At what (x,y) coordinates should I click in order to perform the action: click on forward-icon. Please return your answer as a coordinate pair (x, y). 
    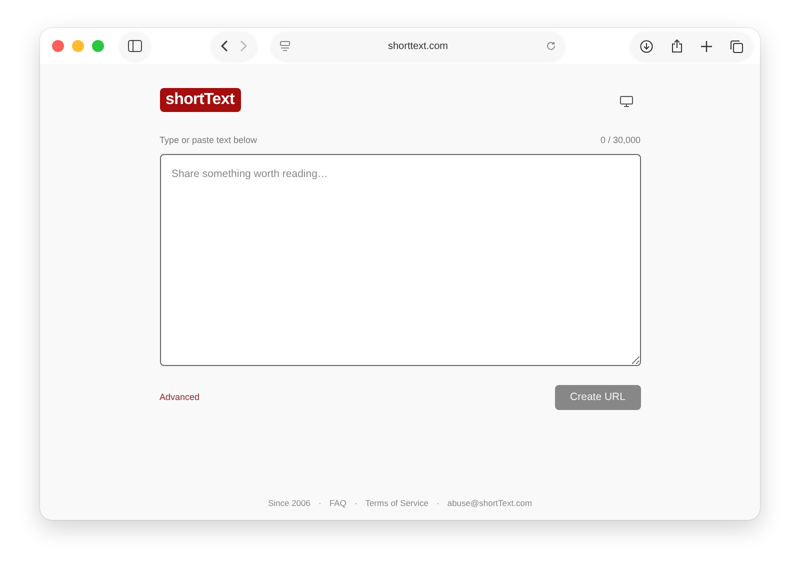
    Looking at the image, I should click on (243, 46).